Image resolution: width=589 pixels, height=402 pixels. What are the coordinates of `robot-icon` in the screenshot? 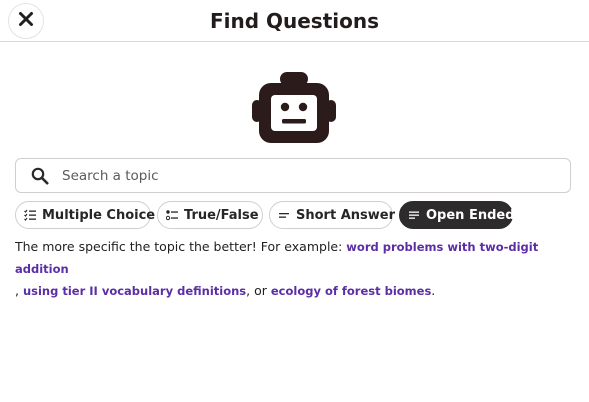 It's located at (294, 108).